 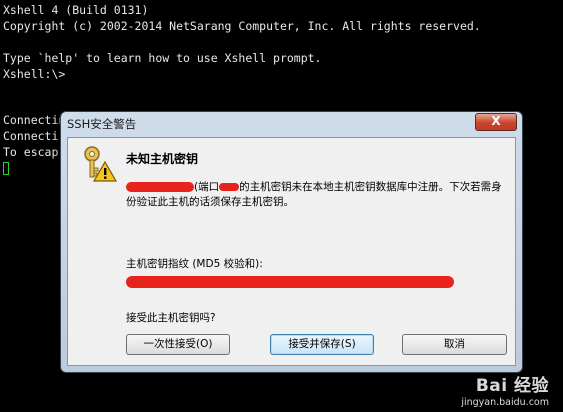 I want to click on key-warning-icon, so click(x=100, y=164).